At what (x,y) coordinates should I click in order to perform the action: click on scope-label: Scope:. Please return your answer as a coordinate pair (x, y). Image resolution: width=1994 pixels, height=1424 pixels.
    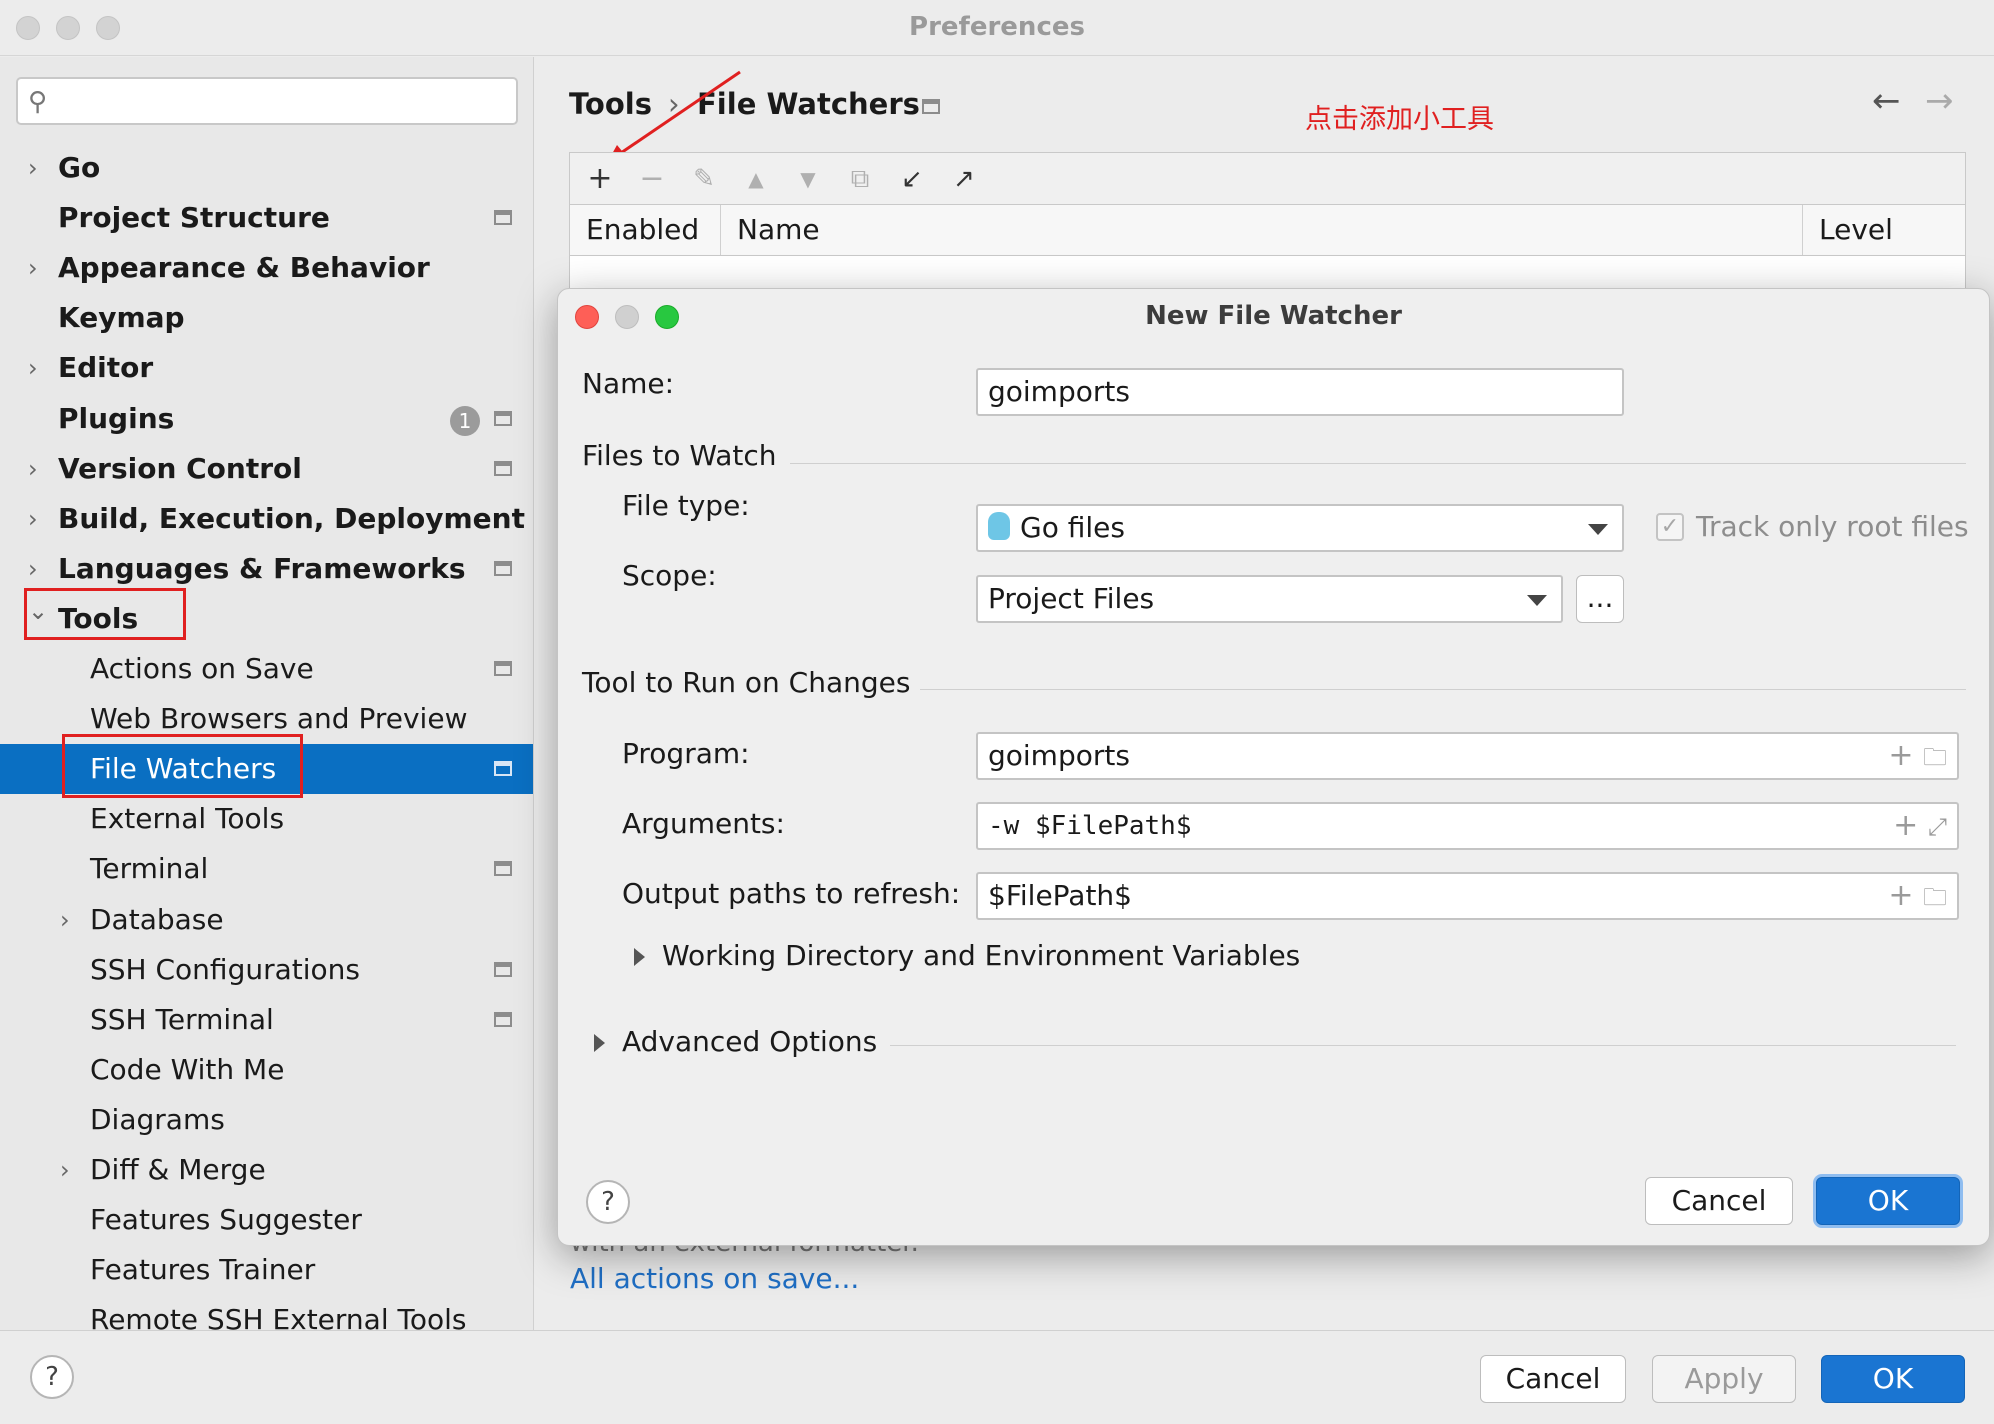
    Looking at the image, I should click on (669, 575).